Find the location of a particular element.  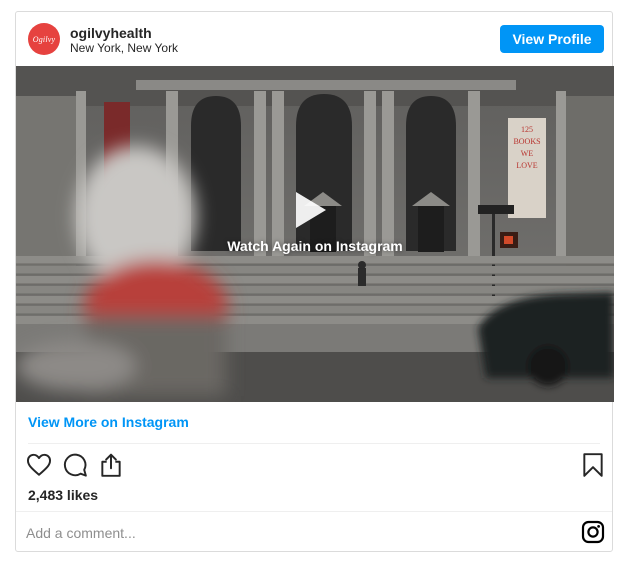

play-icon is located at coordinates (310, 210).